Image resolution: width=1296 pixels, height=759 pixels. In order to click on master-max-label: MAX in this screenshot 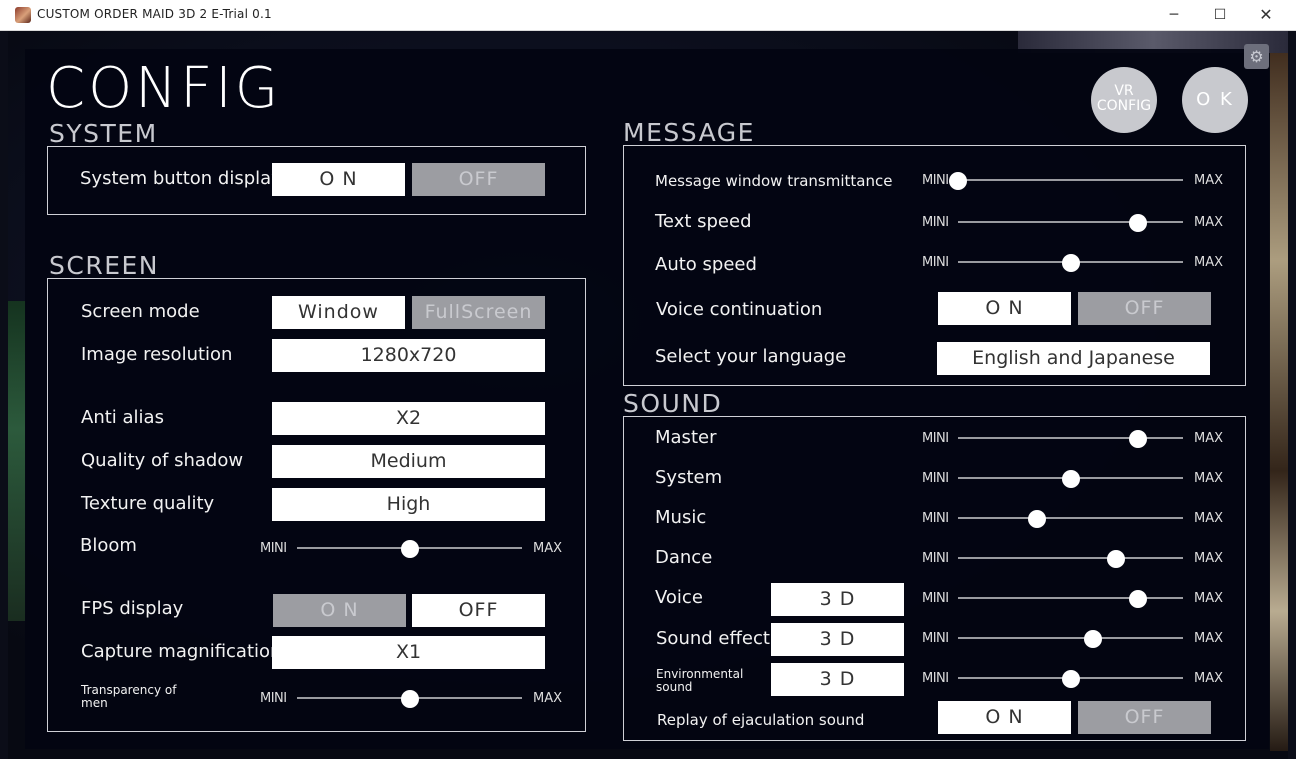, I will do `click(1209, 438)`.